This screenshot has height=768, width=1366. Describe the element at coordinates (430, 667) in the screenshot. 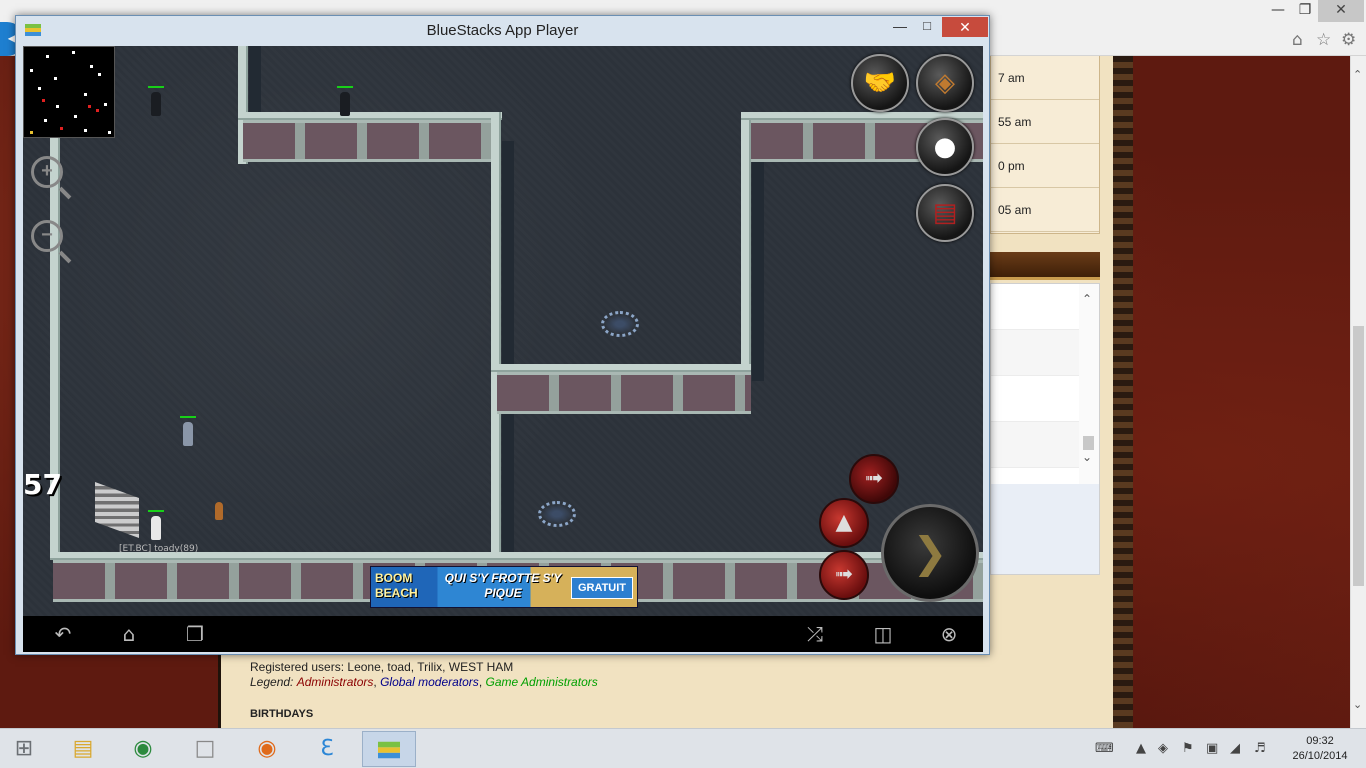

I see `registered-users-list: Leone, toad, Trilix, WEST HAM` at that location.